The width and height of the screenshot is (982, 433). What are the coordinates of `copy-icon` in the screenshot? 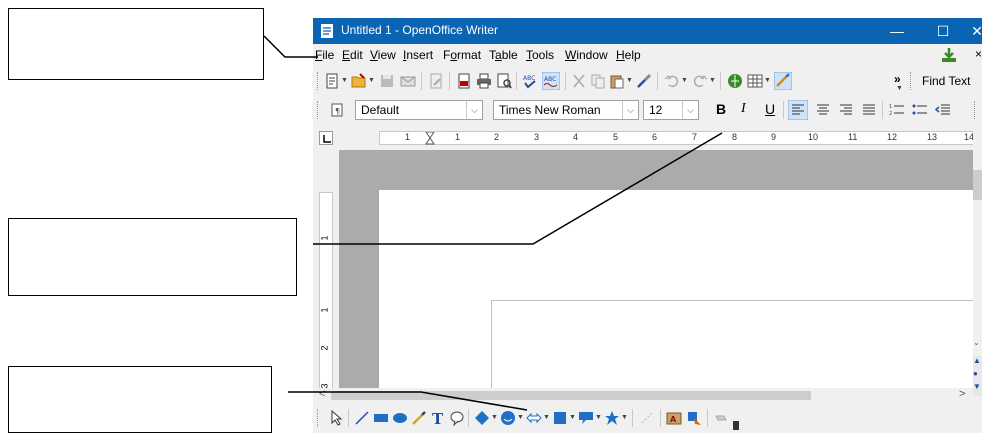 It's located at (598, 81).